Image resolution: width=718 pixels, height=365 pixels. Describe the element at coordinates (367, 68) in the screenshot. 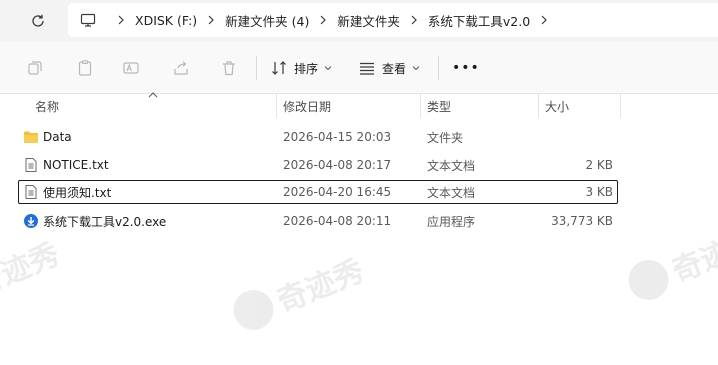

I see `view-list-icon` at that location.